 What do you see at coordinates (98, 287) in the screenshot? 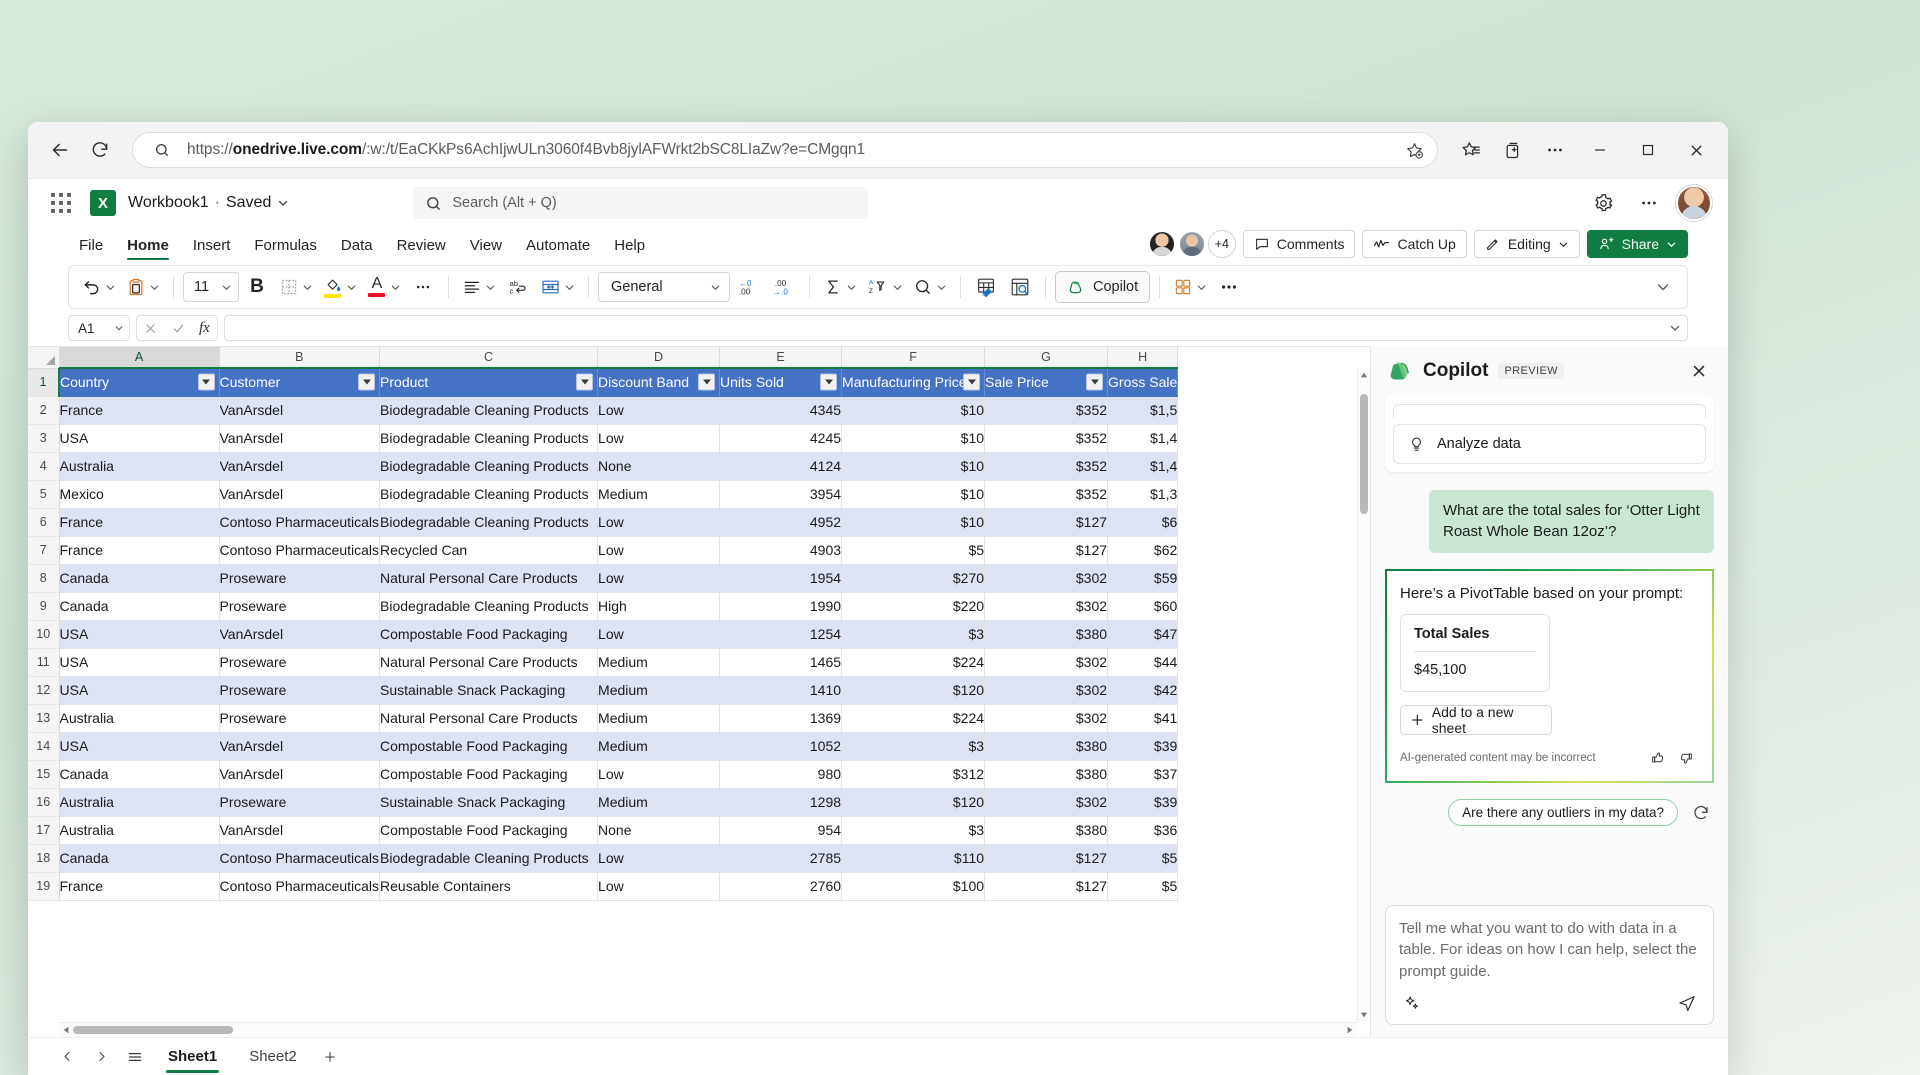
I see `undo-button` at bounding box center [98, 287].